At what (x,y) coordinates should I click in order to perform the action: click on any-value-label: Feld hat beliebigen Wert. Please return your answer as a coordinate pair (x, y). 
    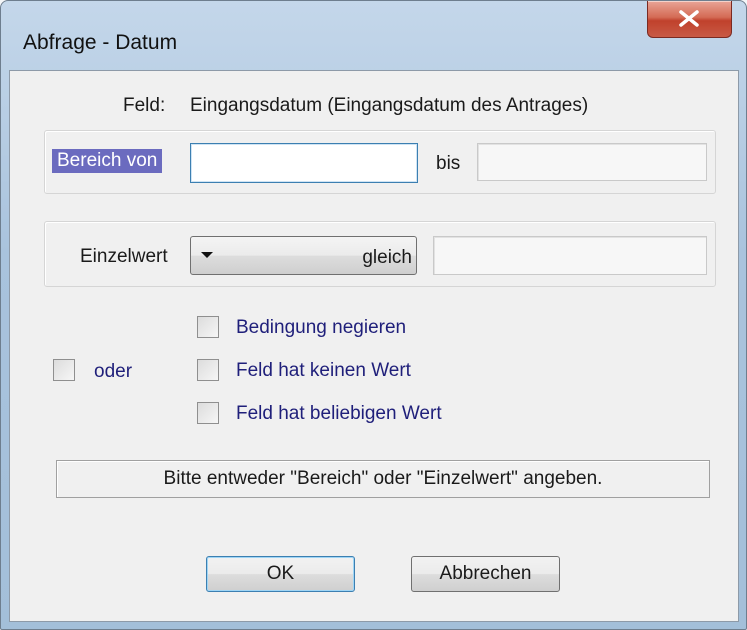
    Looking at the image, I should click on (339, 414).